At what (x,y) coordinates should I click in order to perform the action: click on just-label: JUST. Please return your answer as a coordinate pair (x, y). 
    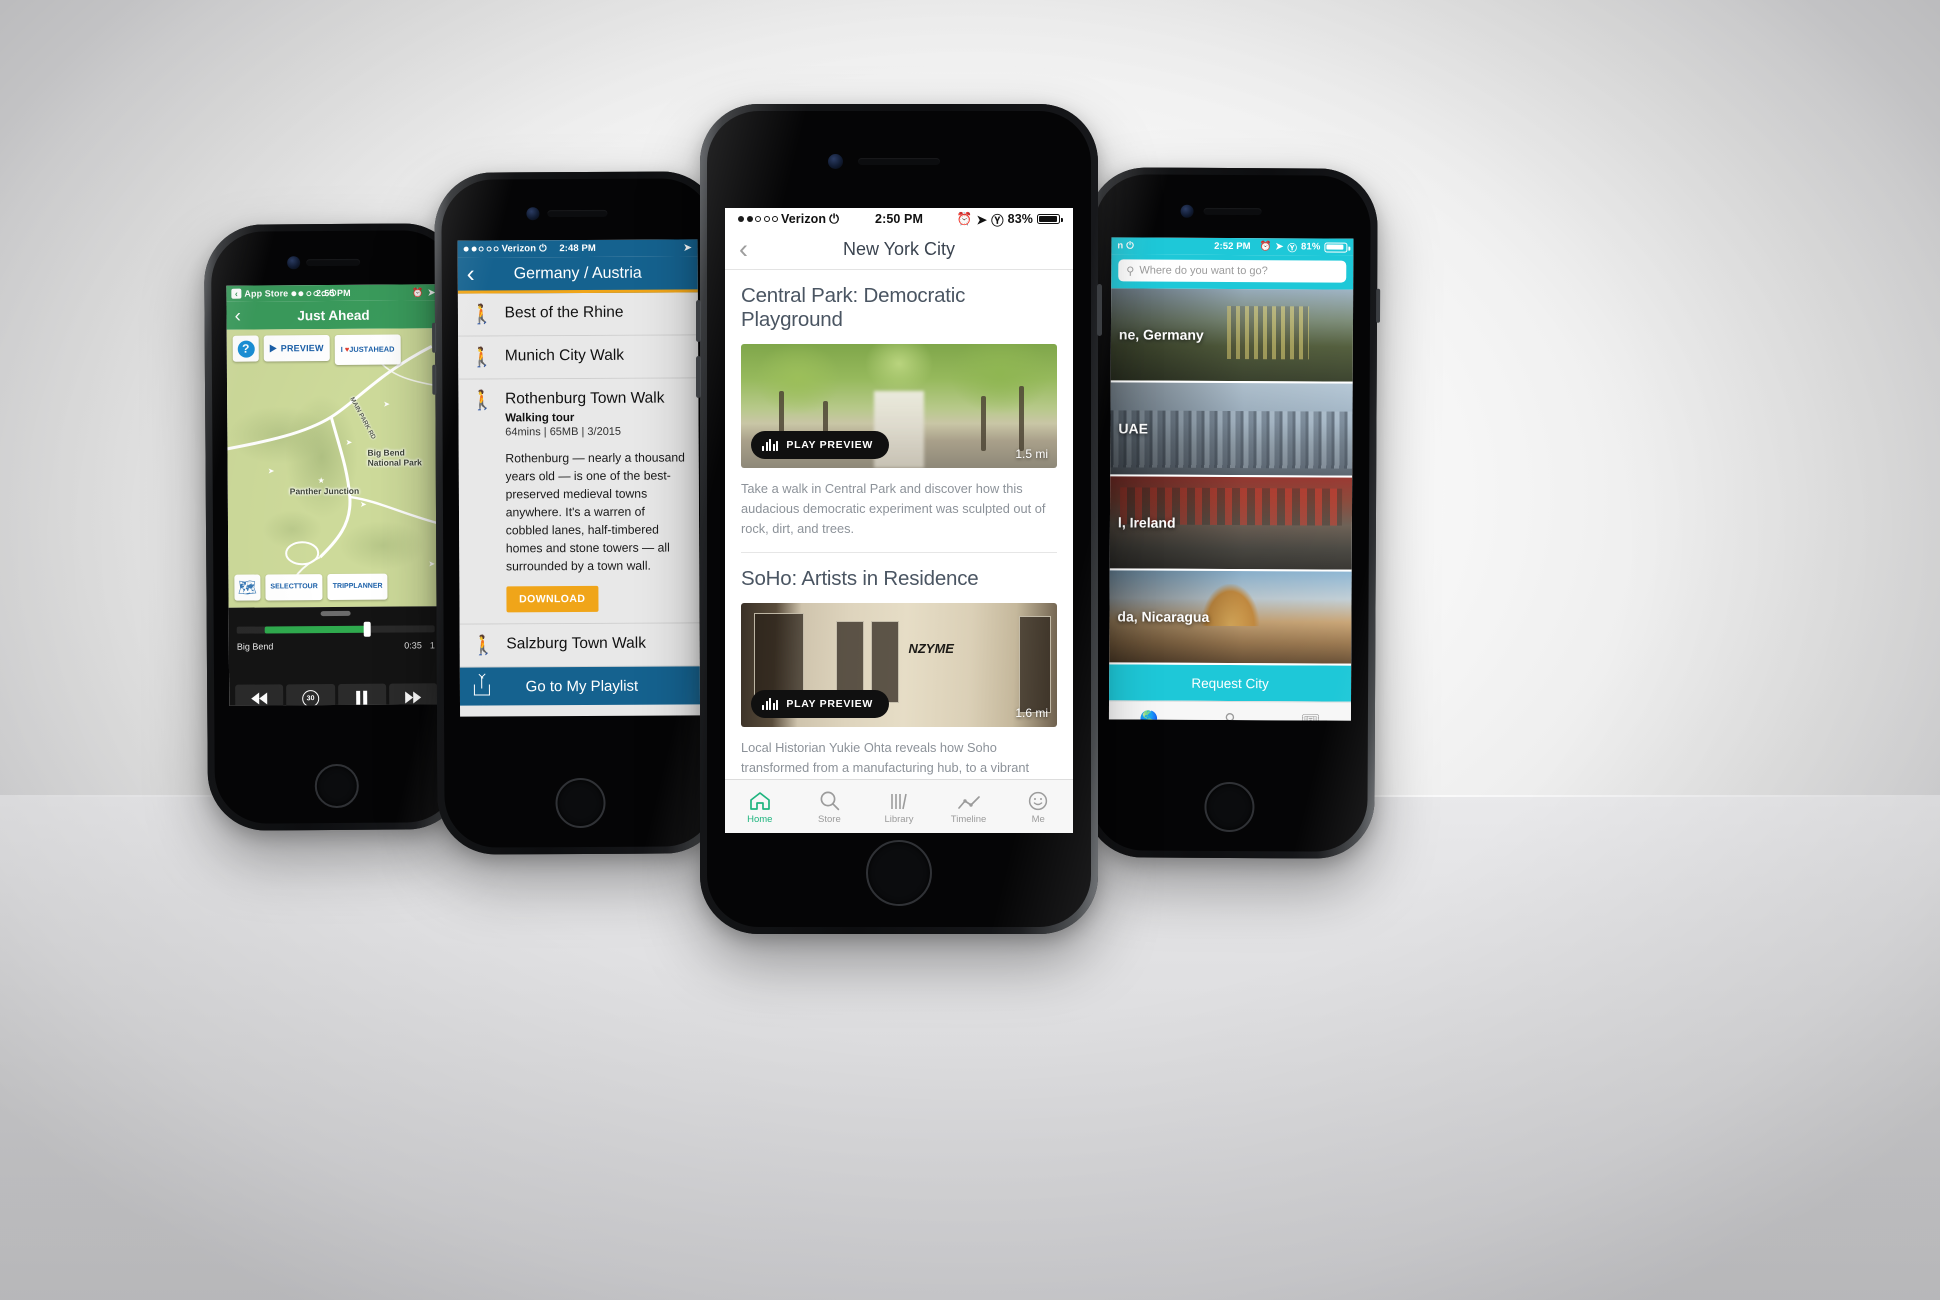
    Looking at the image, I should click on (359, 349).